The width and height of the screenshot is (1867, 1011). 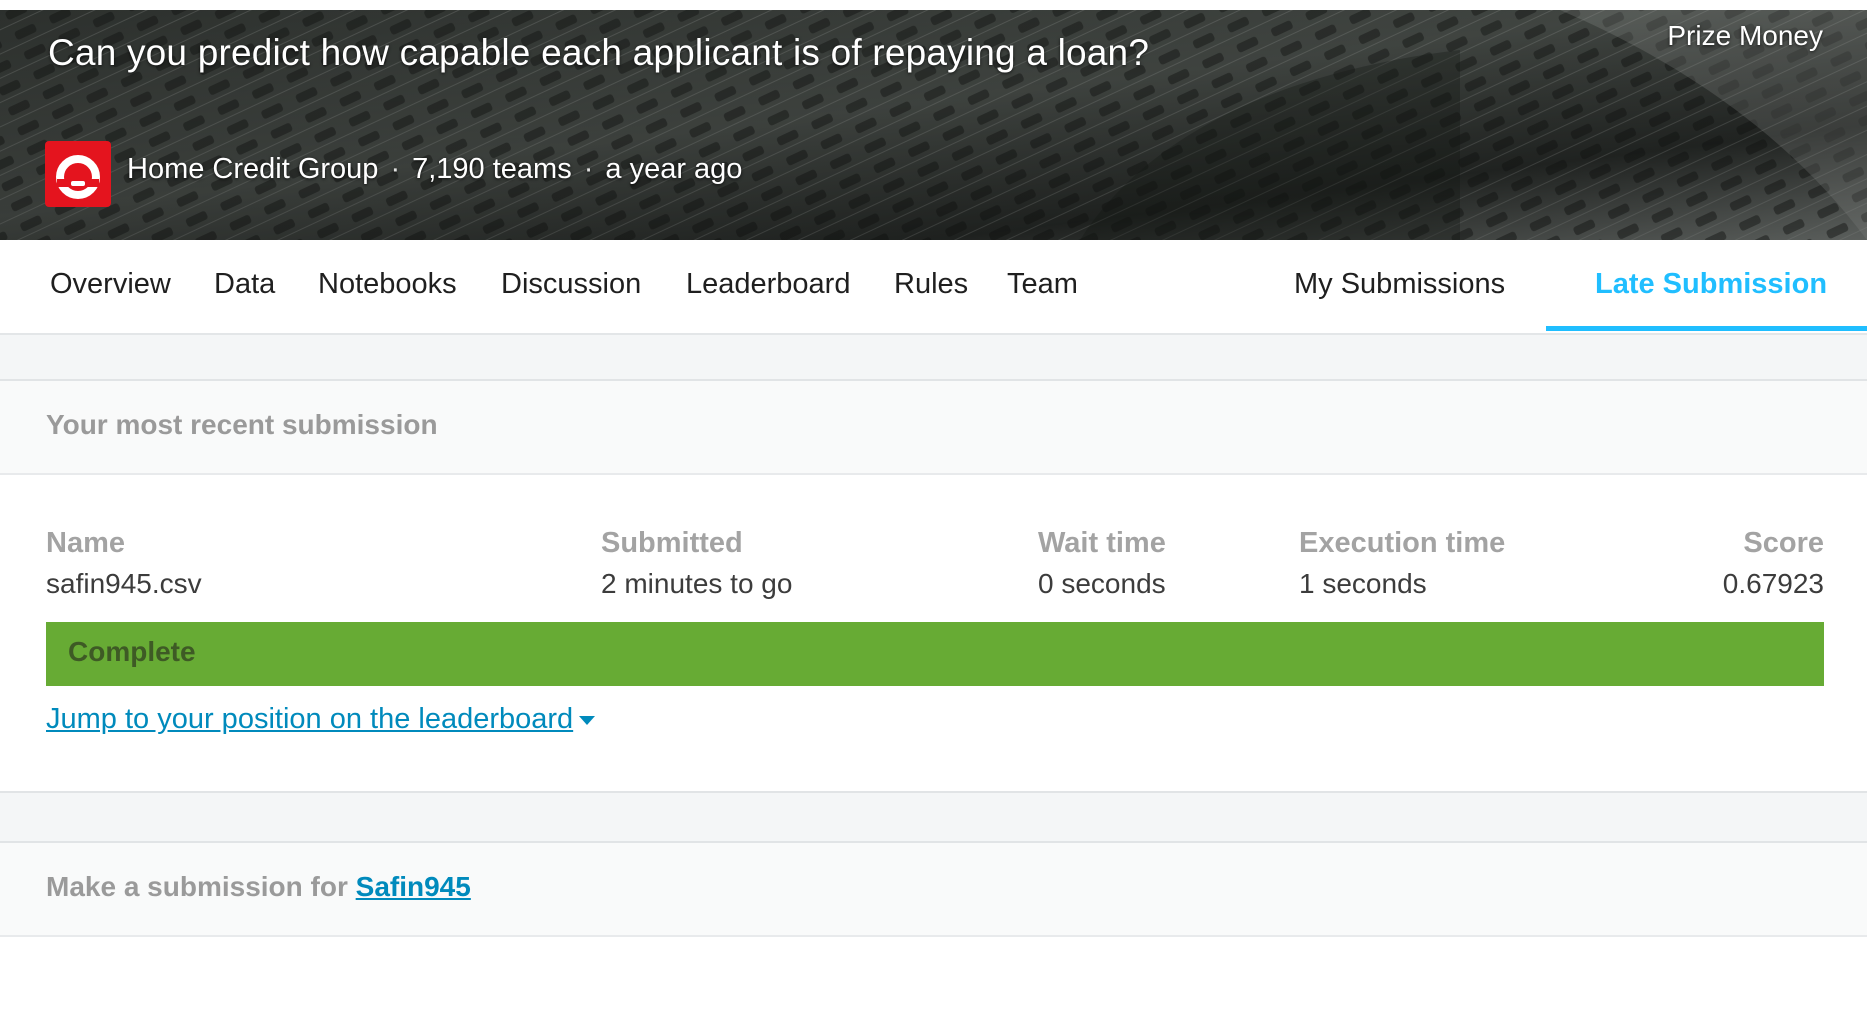 I want to click on column-label-execution-time: Execution time, so click(x=1402, y=543).